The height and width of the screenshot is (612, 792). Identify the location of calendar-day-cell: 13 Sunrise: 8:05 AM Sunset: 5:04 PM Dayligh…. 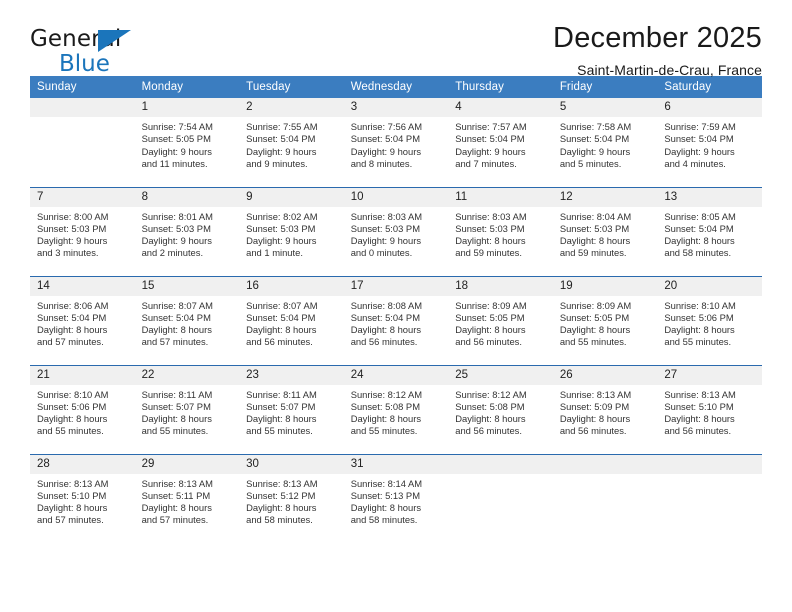
(709, 231).